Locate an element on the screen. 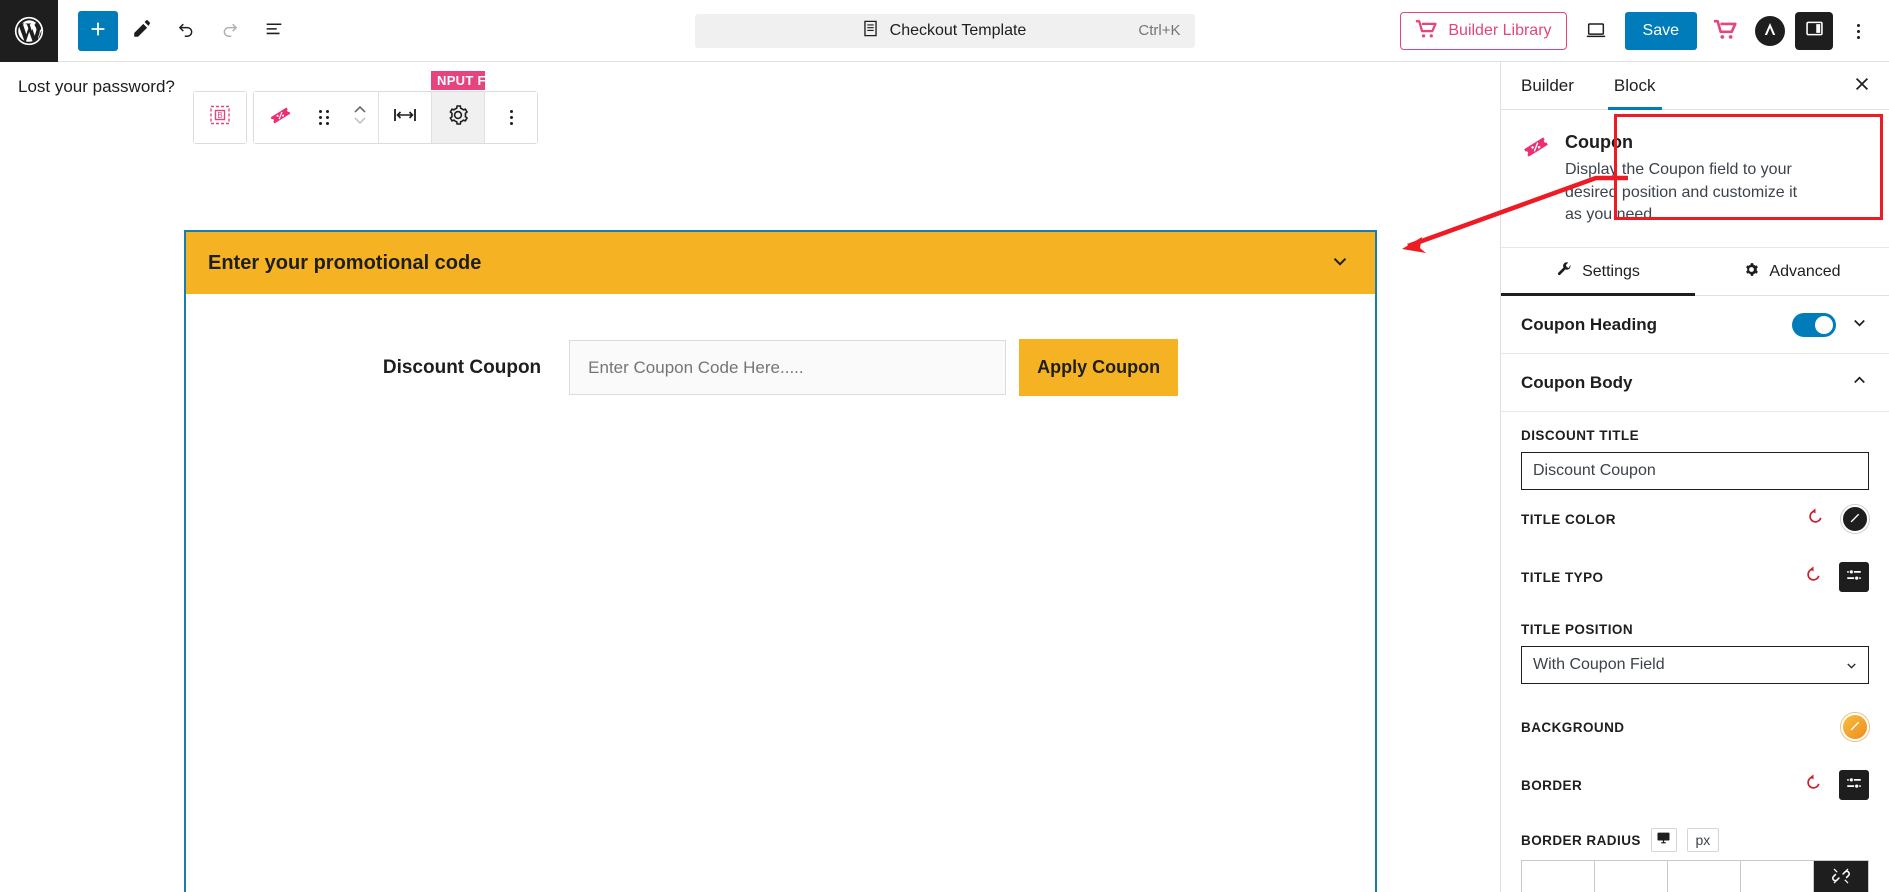 This screenshot has width=1889, height=892. close-icon is located at coordinates (1862, 86).